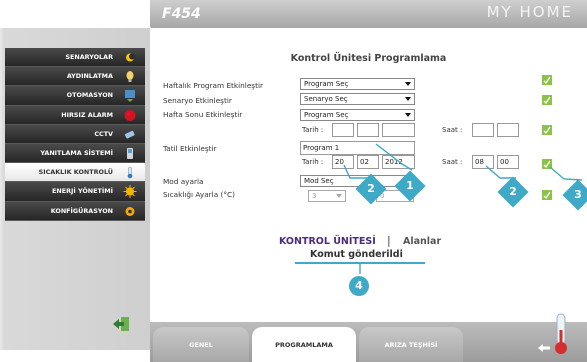 Image resolution: width=587 pixels, height=362 pixels. I want to click on holiday-year-input: 2012, so click(398, 162).